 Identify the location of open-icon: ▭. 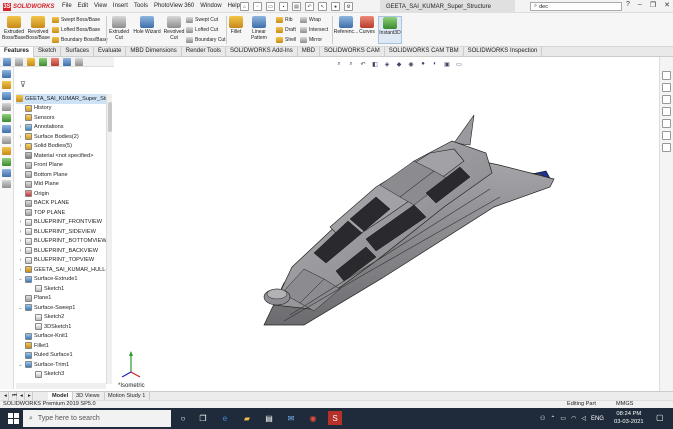
(270, 6).